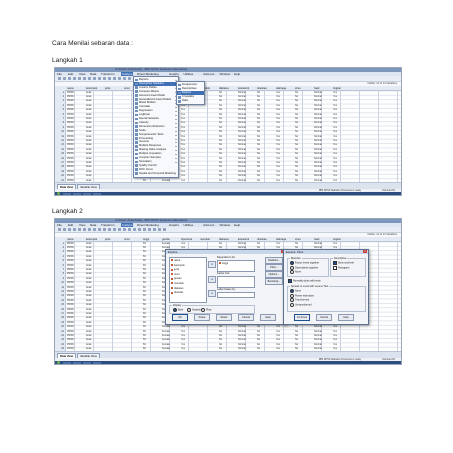 The height and width of the screenshot is (453, 453). Describe the element at coordinates (70, 225) in the screenshot. I see `menu-edit: Edit` at that location.